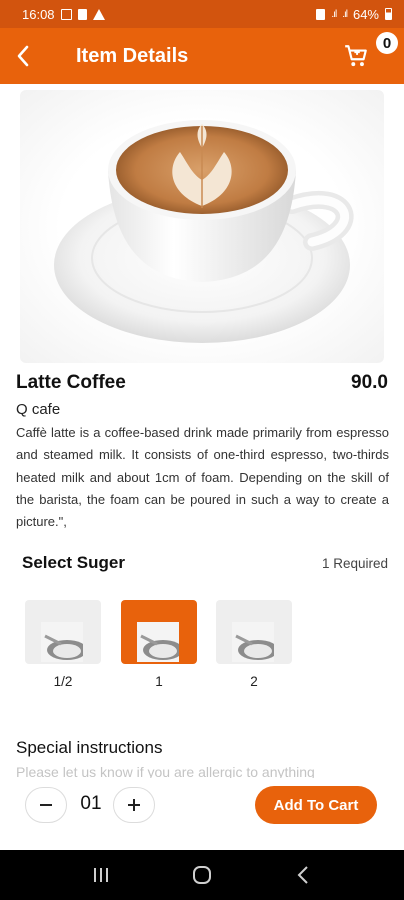 This screenshot has width=404, height=900. Describe the element at coordinates (365, 14) in the screenshot. I see `status-battery-text: 64%` at that location.